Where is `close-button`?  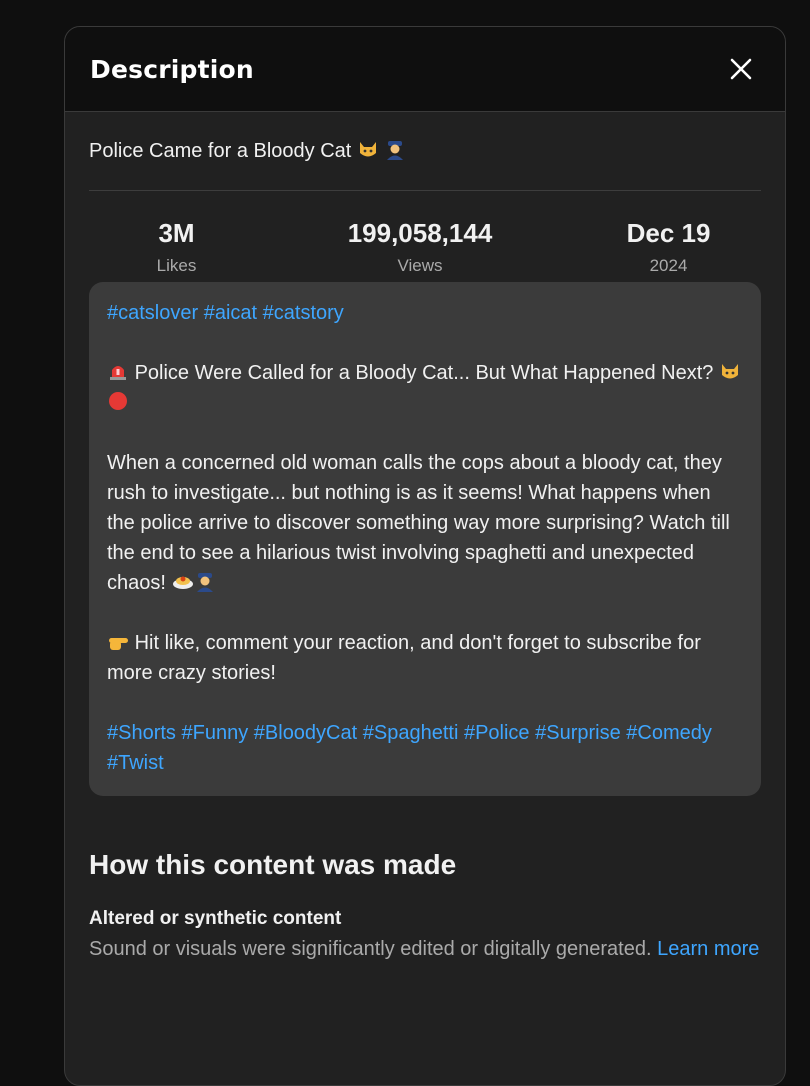
close-button is located at coordinates (741, 69).